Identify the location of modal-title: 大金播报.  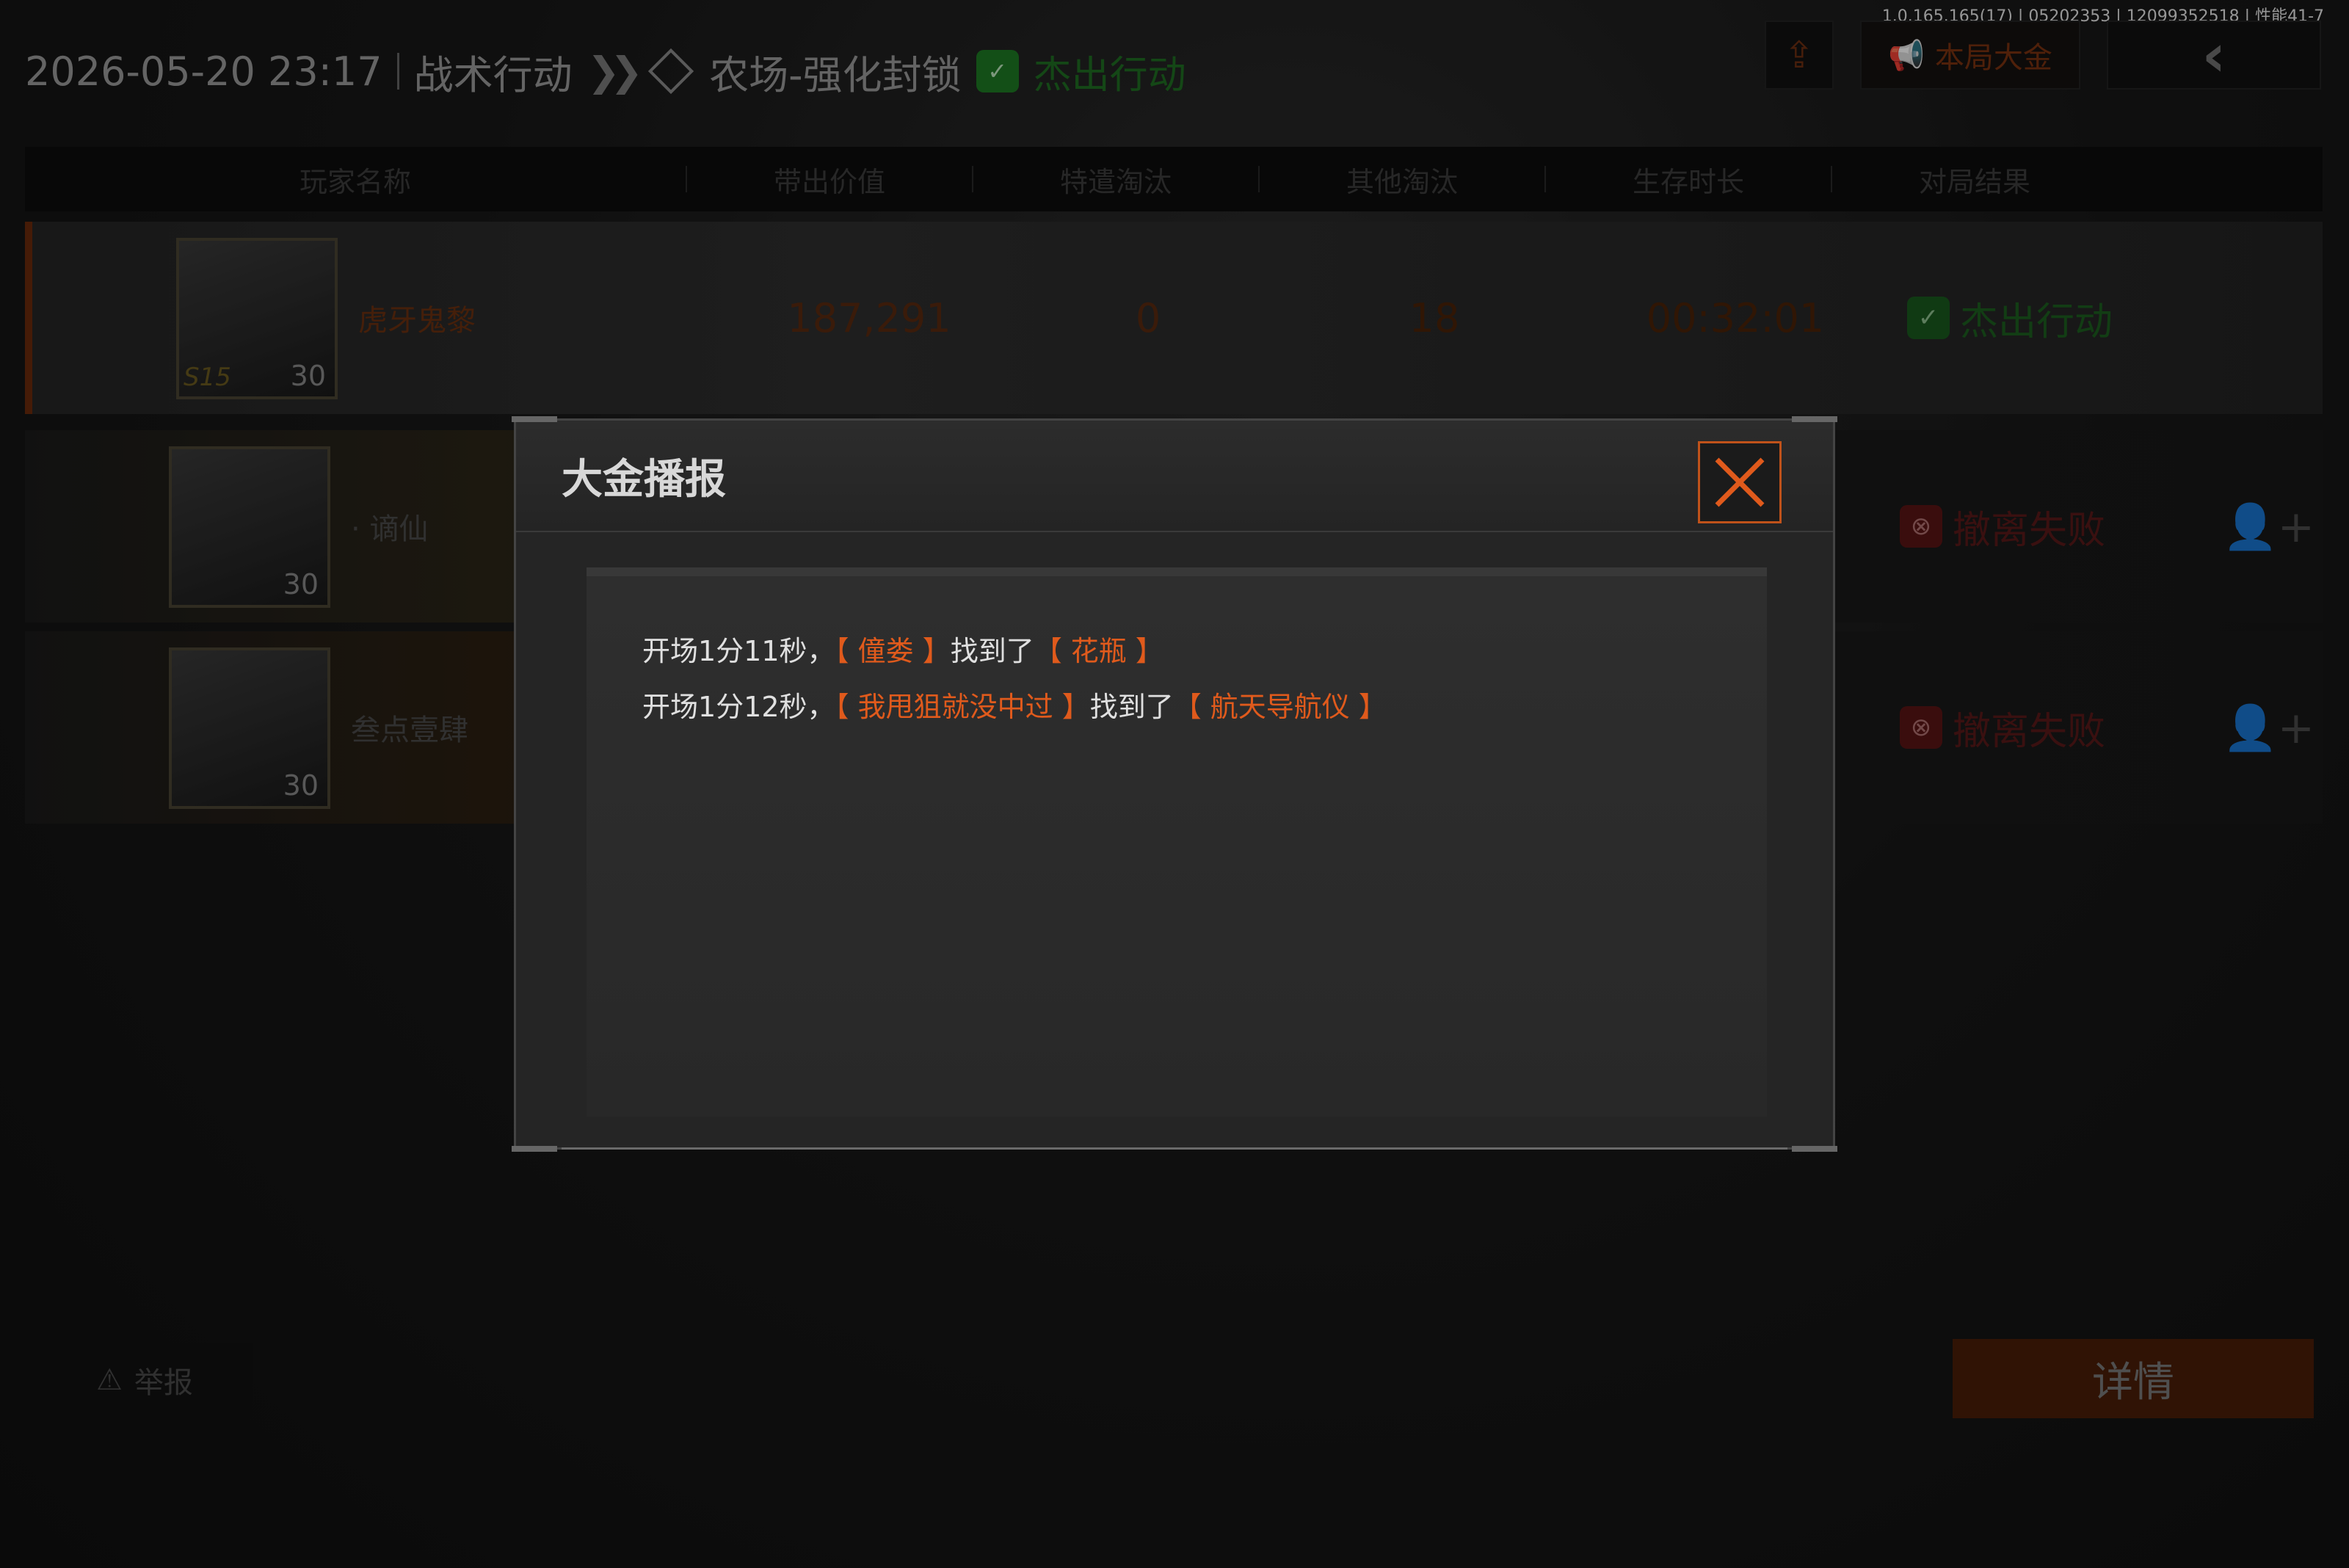
(644, 479).